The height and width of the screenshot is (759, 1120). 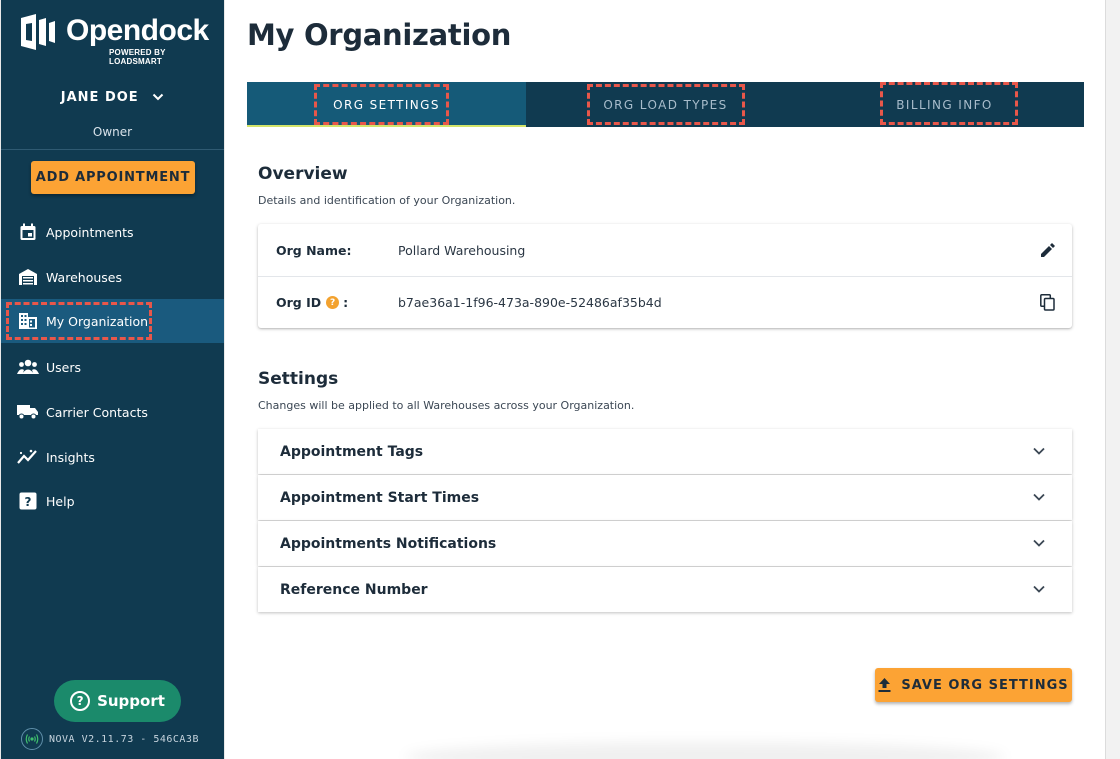 What do you see at coordinates (665, 250) in the screenshot?
I see `org-name-row: Org Name: Pollard Warehousing` at bounding box center [665, 250].